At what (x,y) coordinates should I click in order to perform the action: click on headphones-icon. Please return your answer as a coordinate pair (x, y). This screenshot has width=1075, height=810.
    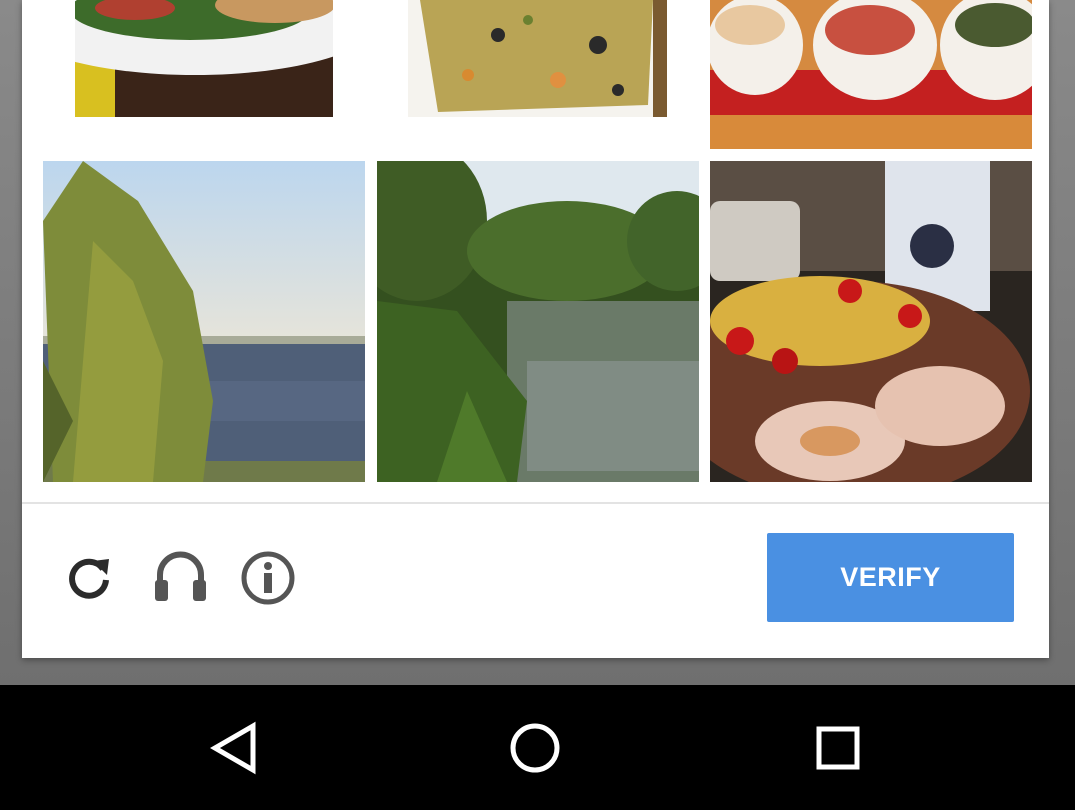
    Looking at the image, I should click on (180, 575).